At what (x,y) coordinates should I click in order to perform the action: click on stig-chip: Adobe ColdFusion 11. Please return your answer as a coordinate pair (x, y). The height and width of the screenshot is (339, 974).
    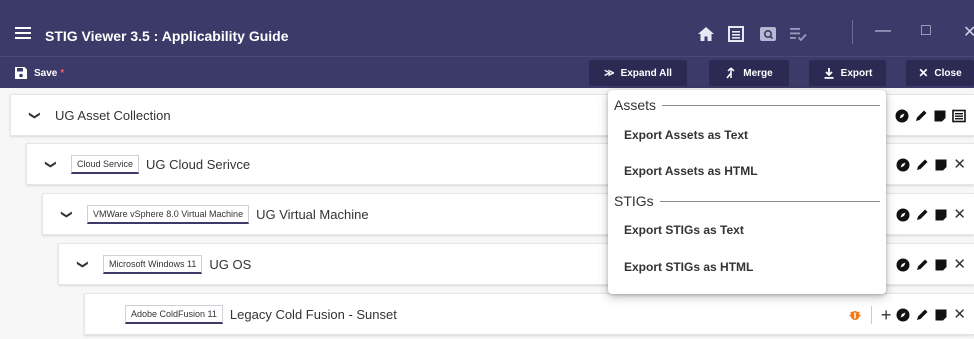
    Looking at the image, I should click on (174, 314).